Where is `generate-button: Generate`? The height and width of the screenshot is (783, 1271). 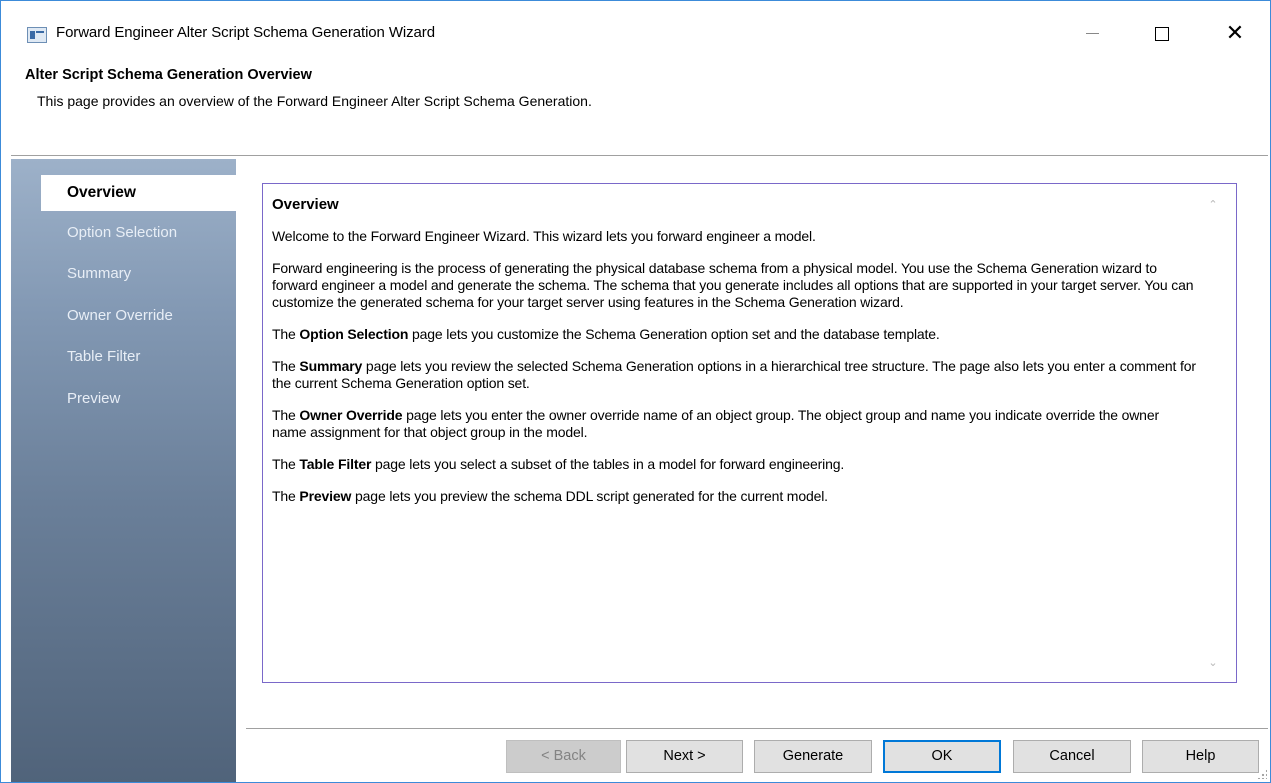 generate-button: Generate is located at coordinates (813, 756).